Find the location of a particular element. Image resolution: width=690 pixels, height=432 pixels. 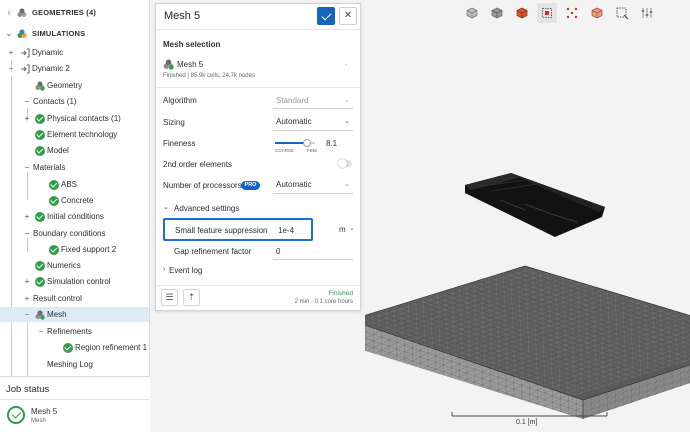

tree-item-meshing-log: Meshing Log is located at coordinates (74, 364).